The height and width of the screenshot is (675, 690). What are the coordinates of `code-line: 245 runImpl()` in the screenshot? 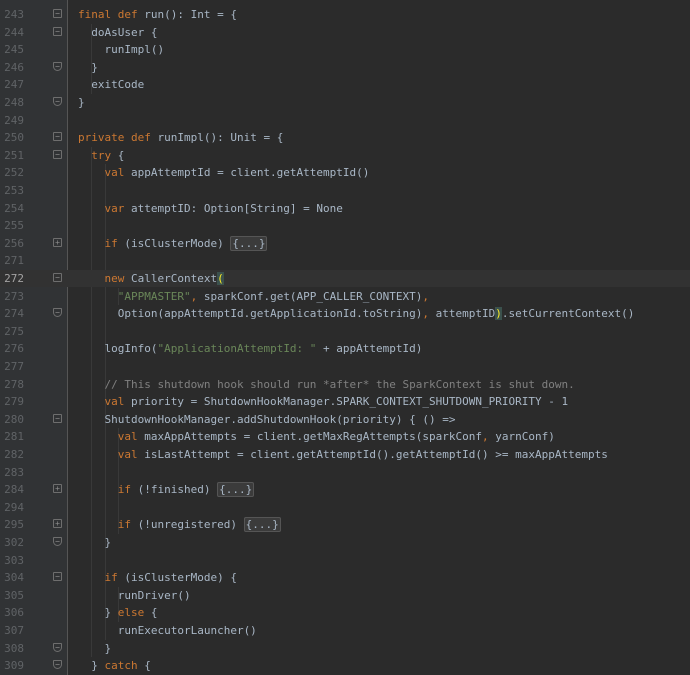 It's located at (345, 49).